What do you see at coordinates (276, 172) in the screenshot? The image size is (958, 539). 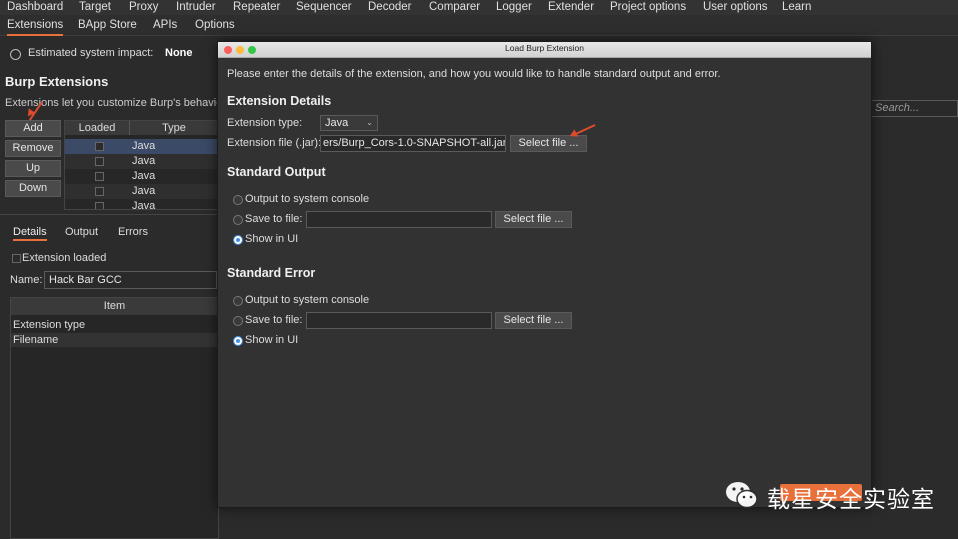 I see `standard-output-heading: Standard Output` at bounding box center [276, 172].